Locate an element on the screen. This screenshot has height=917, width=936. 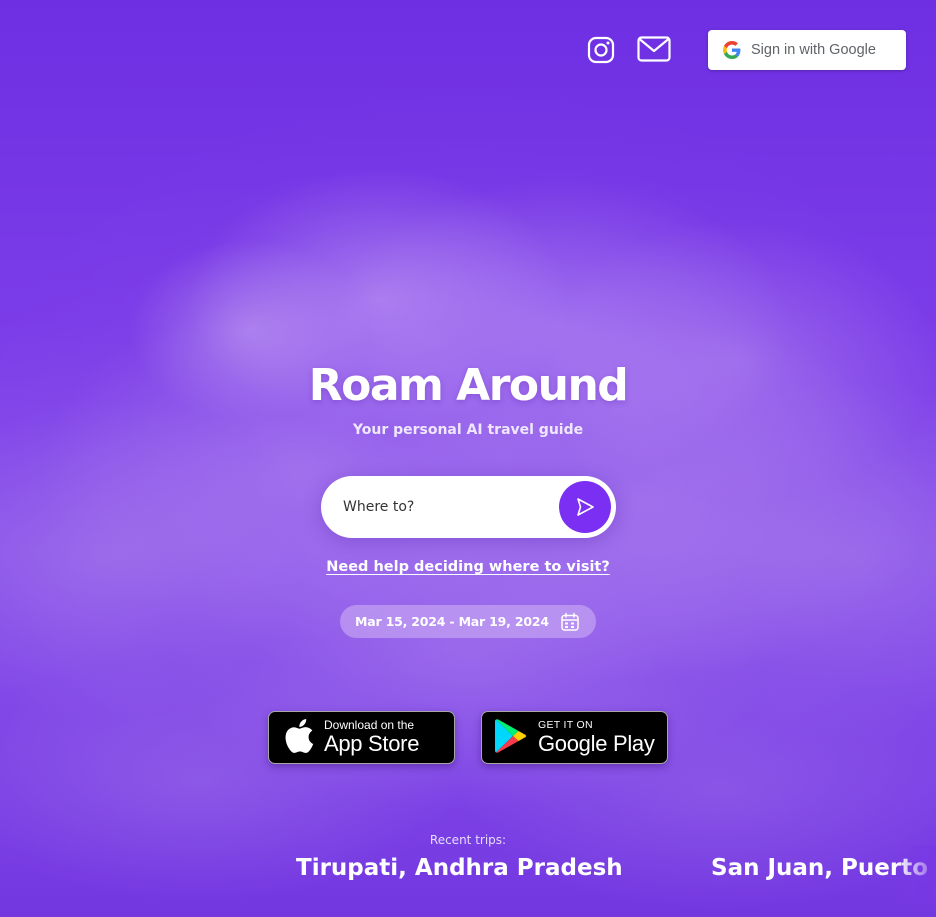
page-title: Roam Around is located at coordinates (468, 385).